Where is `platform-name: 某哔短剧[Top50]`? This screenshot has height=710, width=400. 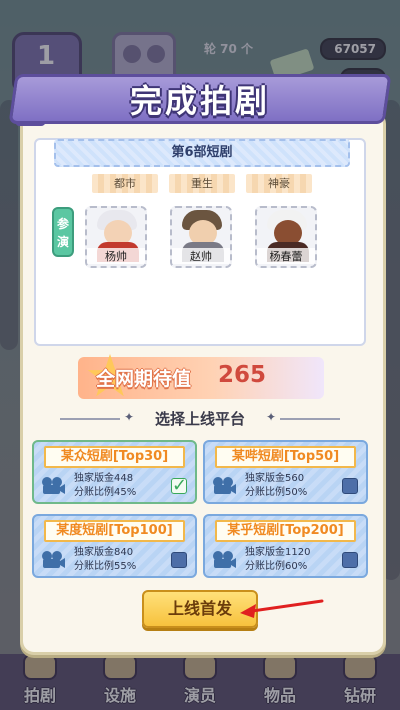 platform-name: 某哔短剧[Top50] is located at coordinates (285, 457).